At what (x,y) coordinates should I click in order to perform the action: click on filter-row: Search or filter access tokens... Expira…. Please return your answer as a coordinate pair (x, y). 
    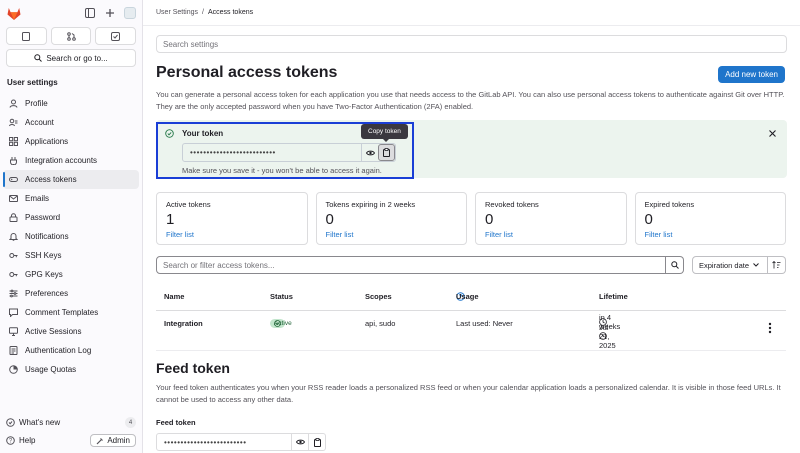
    Looking at the image, I should click on (471, 265).